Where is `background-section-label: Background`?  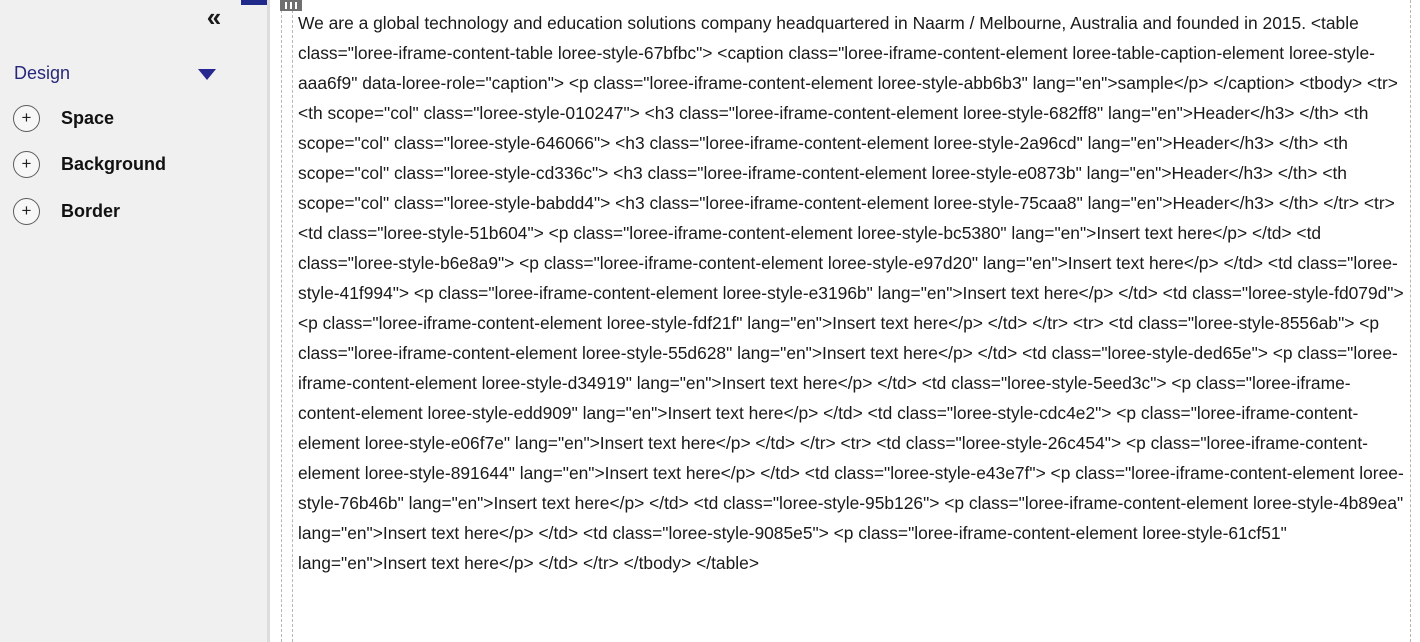
background-section-label: Background is located at coordinates (114, 164).